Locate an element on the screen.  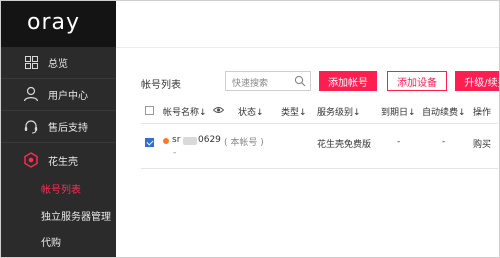
search-input: 快速搜索 is located at coordinates (268, 81).